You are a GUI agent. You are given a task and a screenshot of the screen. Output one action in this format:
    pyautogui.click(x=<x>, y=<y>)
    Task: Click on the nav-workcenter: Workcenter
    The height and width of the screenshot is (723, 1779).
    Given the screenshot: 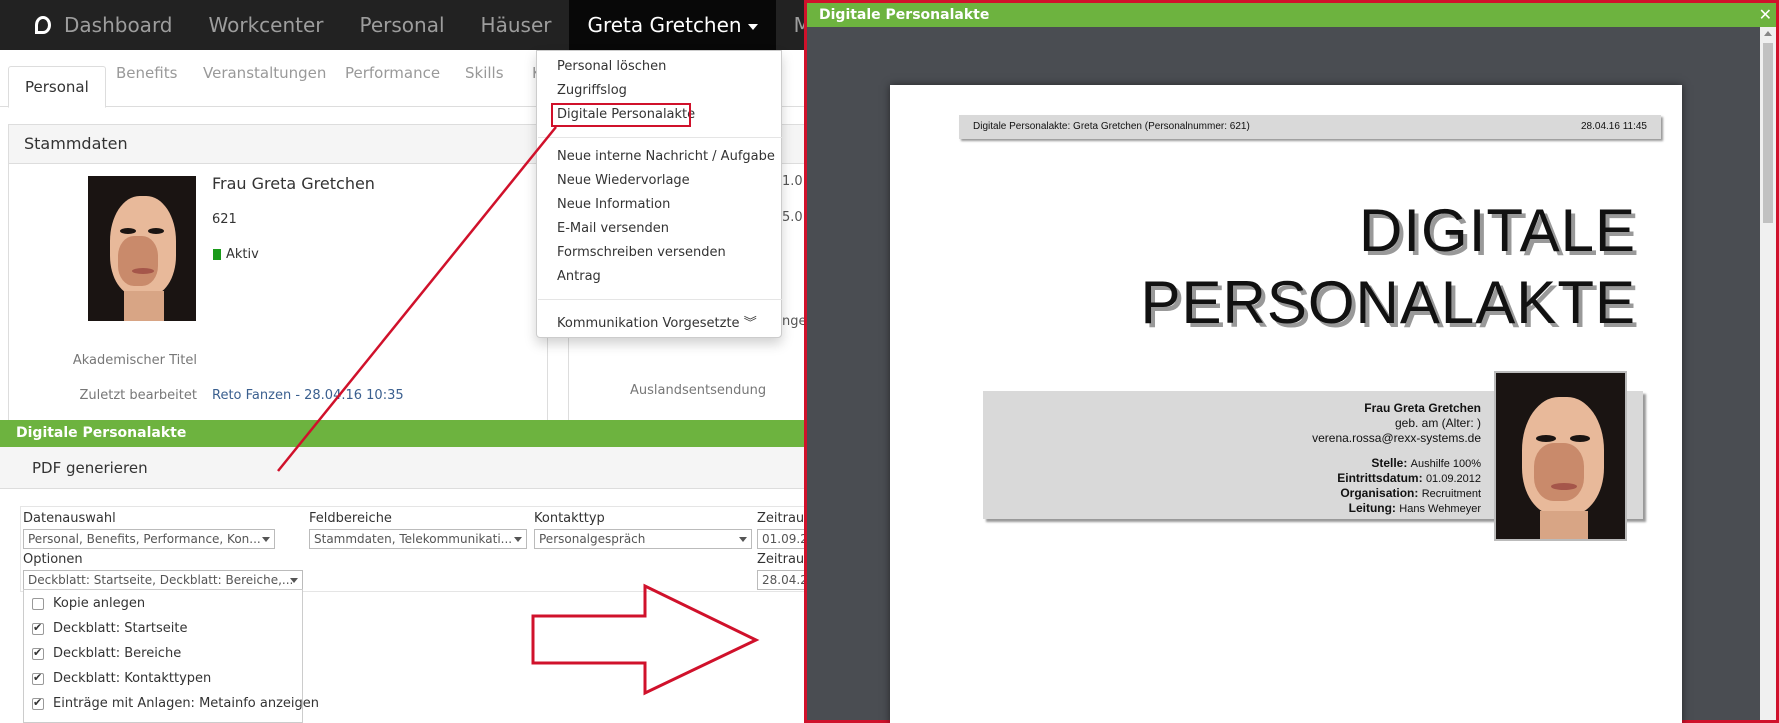 What is the action you would take?
    pyautogui.click(x=266, y=25)
    